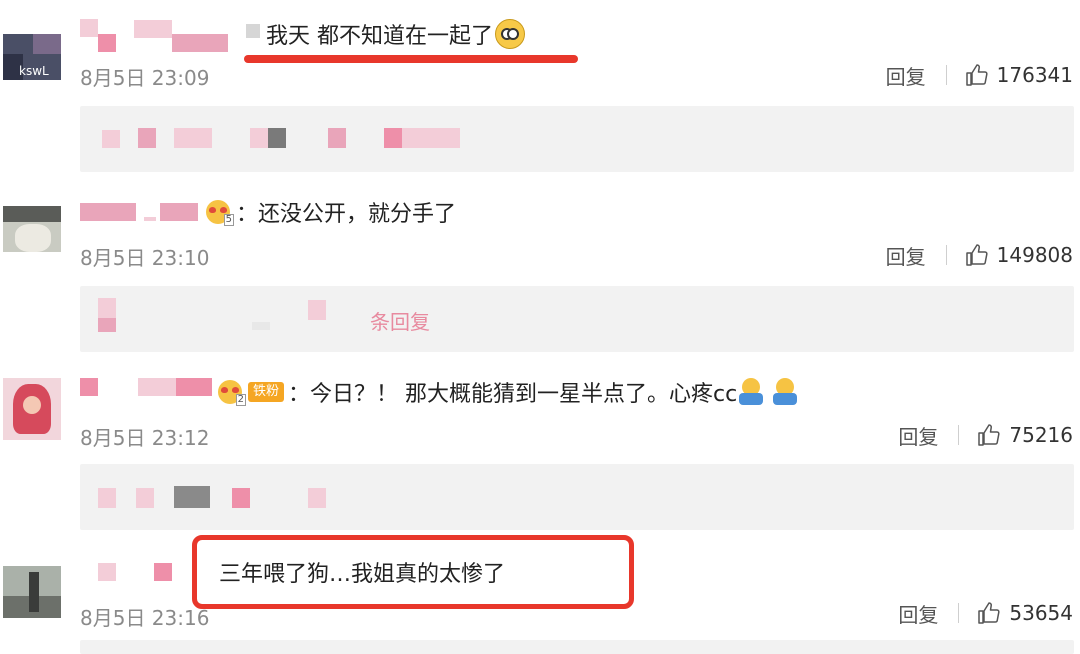 This screenshot has height=654, width=1080. Describe the element at coordinates (1034, 75) in the screenshot. I see `like-count: 176341` at that location.